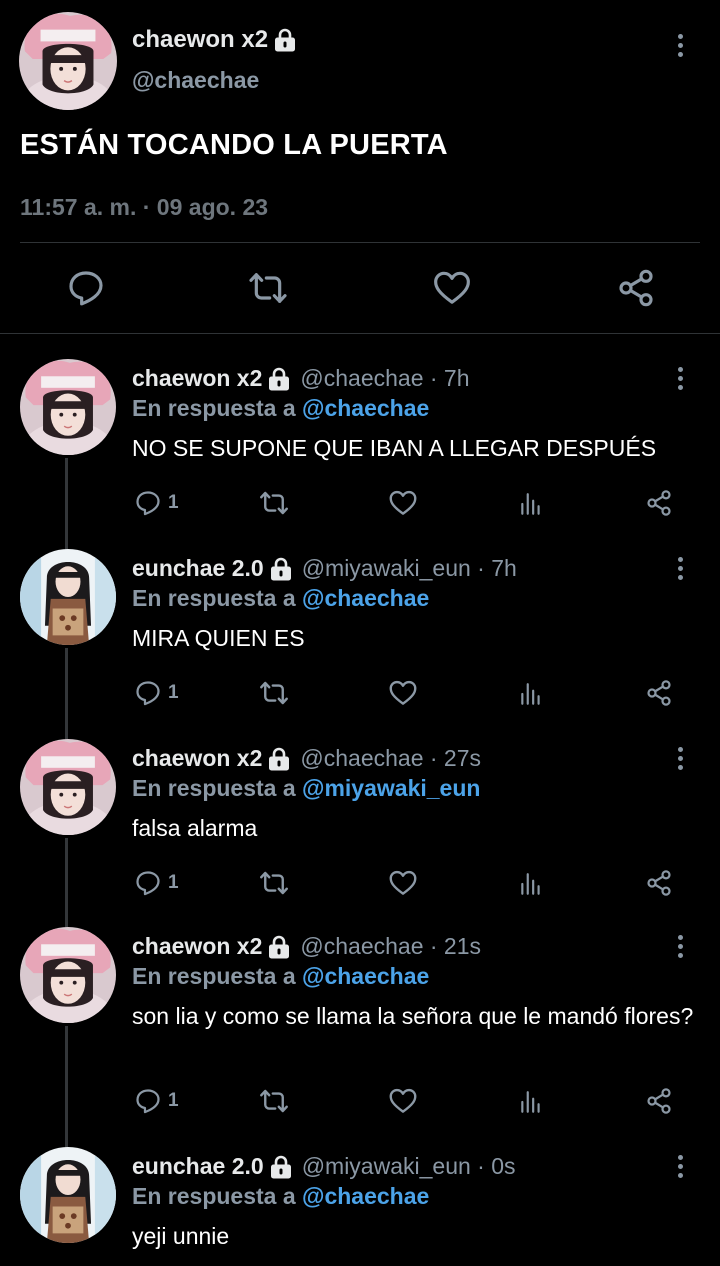 Image resolution: width=720 pixels, height=1266 pixels. Describe the element at coordinates (394, 448) in the screenshot. I see `reply-text: NO SE SUPONE QUE IBAN A LLEGAR DESPUÉS` at that location.